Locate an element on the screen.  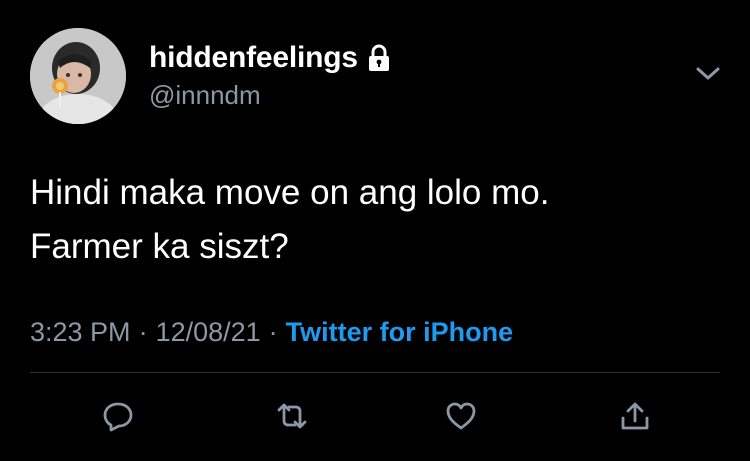
lock-icon is located at coordinates (379, 58).